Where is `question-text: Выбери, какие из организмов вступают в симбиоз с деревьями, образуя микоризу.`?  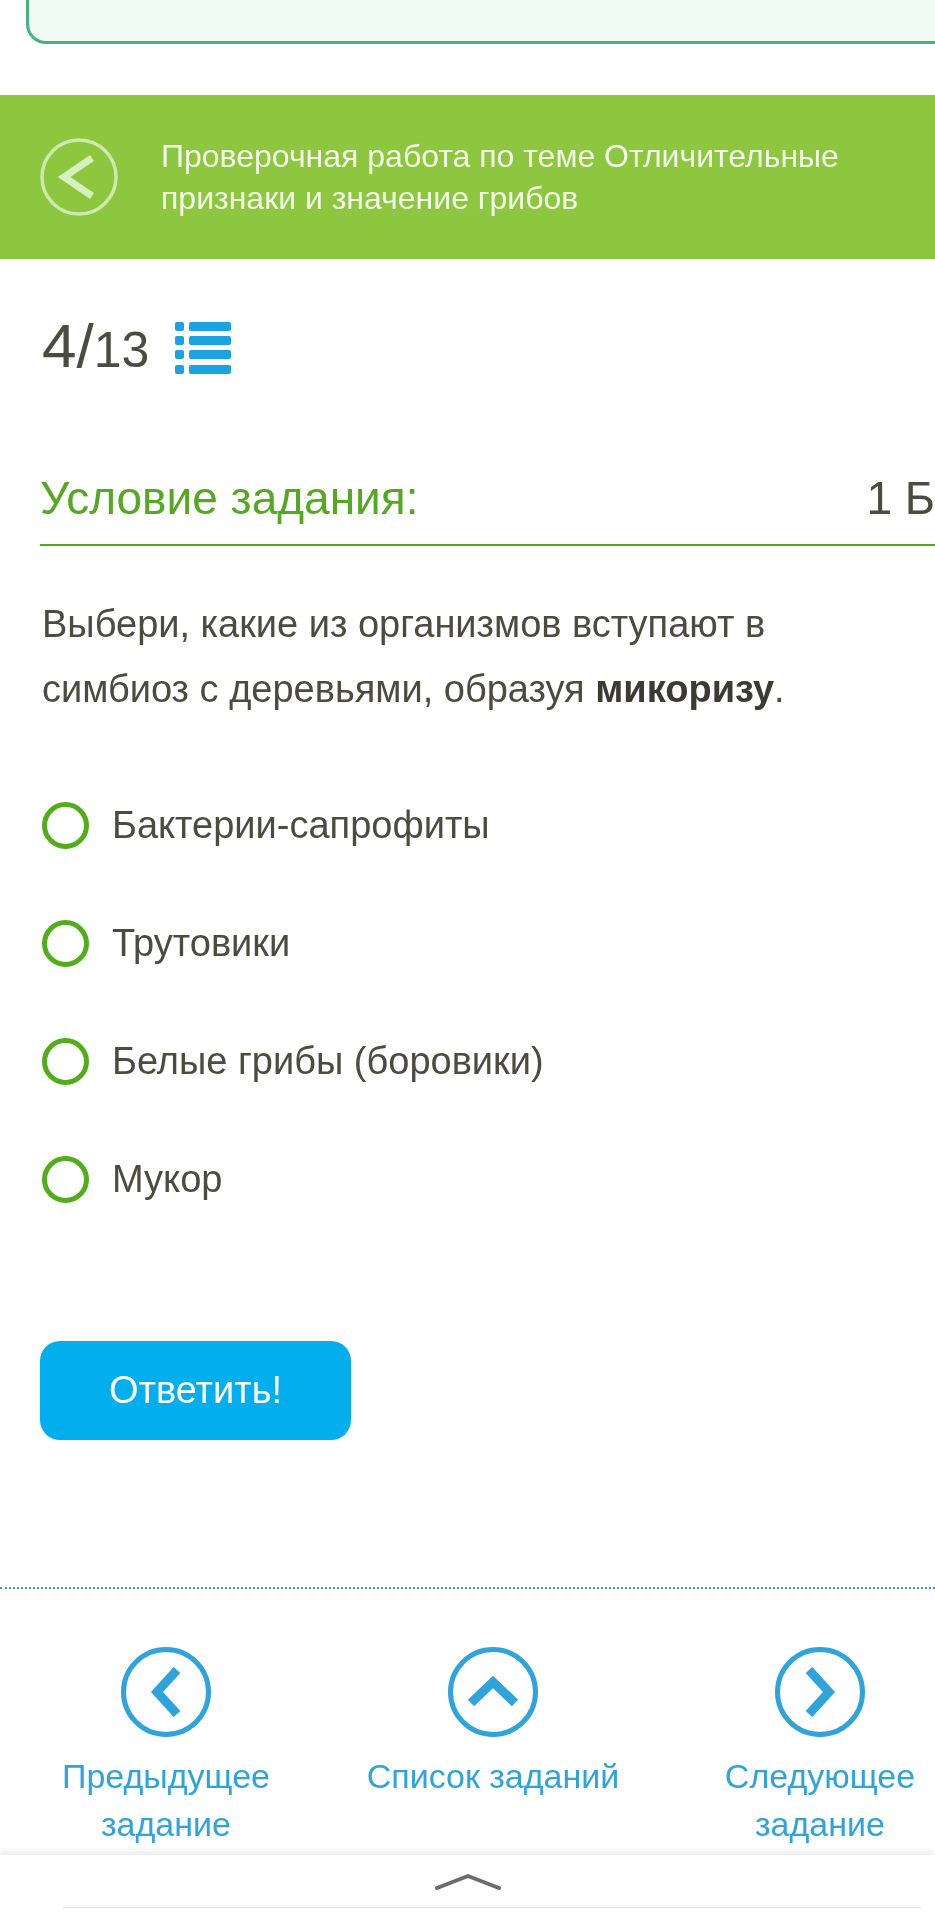
question-text: Выбери, какие из организмов вступают в симбиоз с деревьями, образуя микоризу. is located at coordinates (414, 657).